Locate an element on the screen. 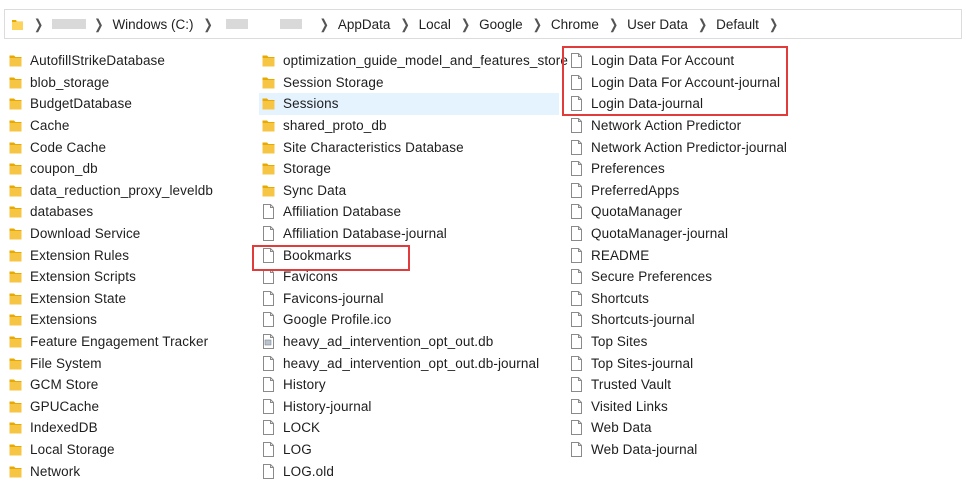 Image resolution: width=966 pixels, height=487 pixels. item-name: LOCK is located at coordinates (302, 428).